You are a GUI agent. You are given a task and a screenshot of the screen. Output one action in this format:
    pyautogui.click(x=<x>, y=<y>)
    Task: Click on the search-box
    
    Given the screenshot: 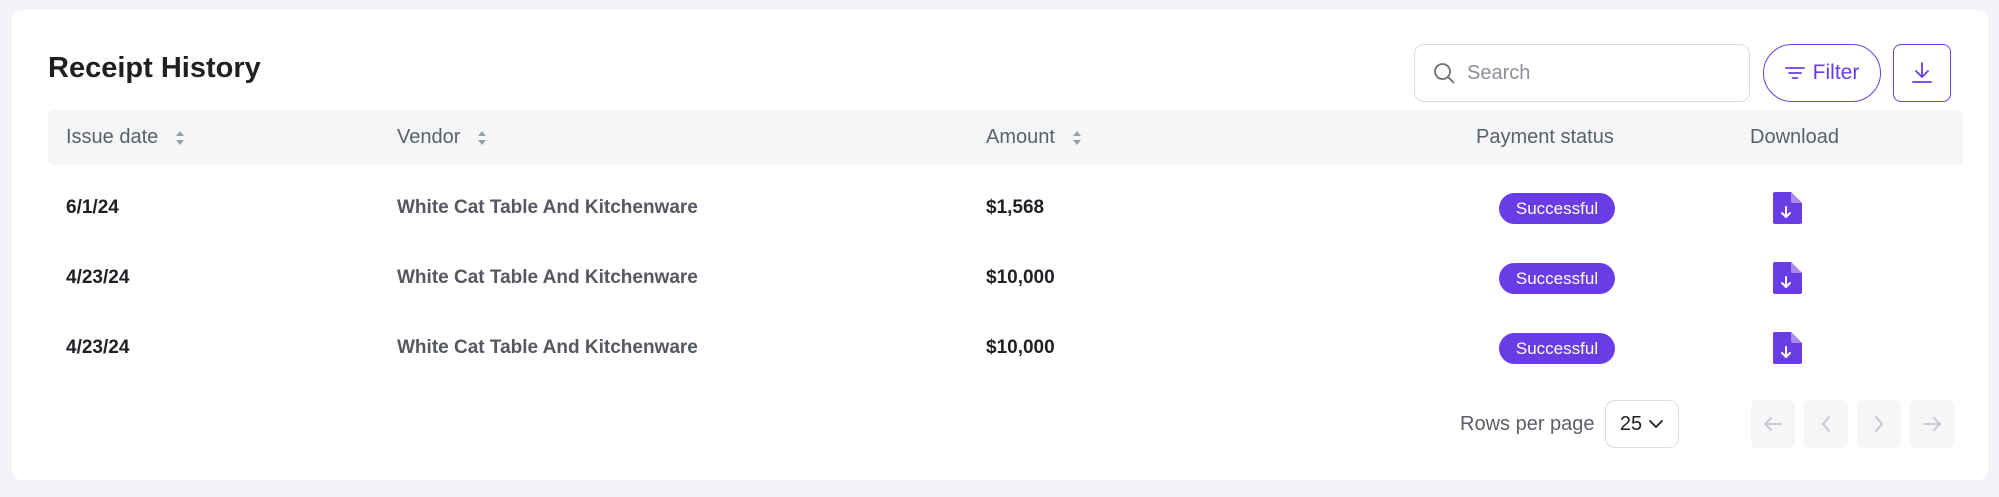 What is the action you would take?
    pyautogui.click(x=1582, y=73)
    